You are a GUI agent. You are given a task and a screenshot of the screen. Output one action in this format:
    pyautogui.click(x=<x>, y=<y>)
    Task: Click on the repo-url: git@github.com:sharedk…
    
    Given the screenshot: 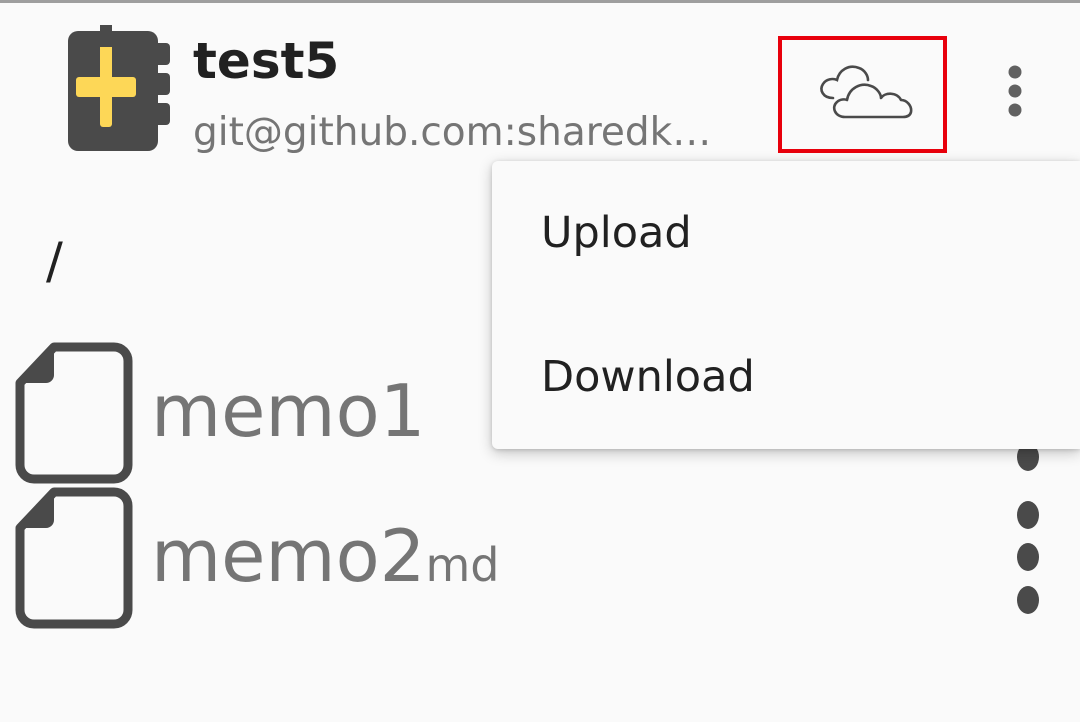 What is the action you would take?
    pyautogui.click(x=452, y=132)
    